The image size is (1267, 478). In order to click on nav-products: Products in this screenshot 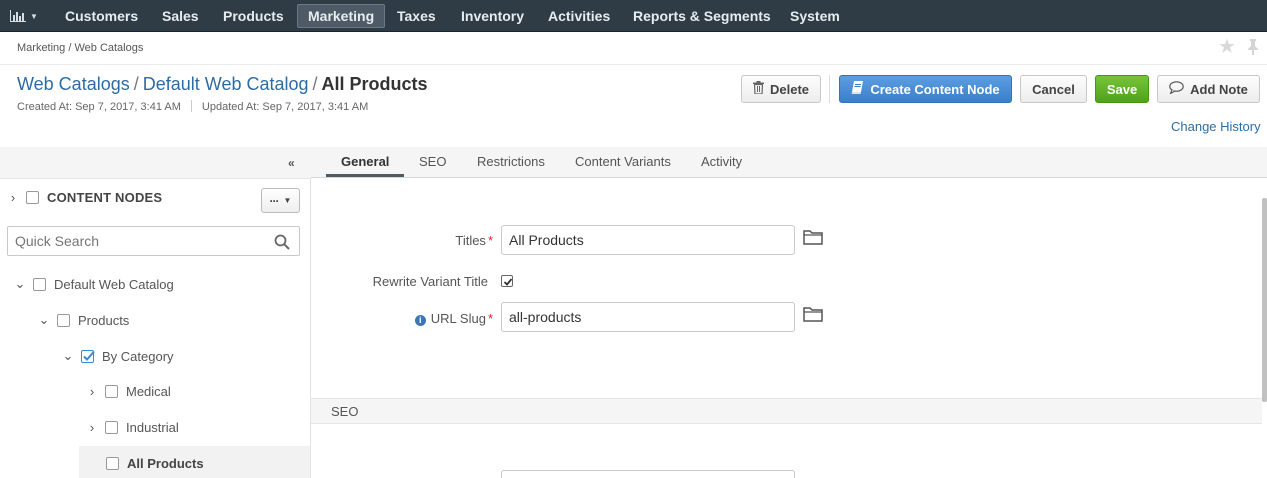, I will do `click(253, 16)`.